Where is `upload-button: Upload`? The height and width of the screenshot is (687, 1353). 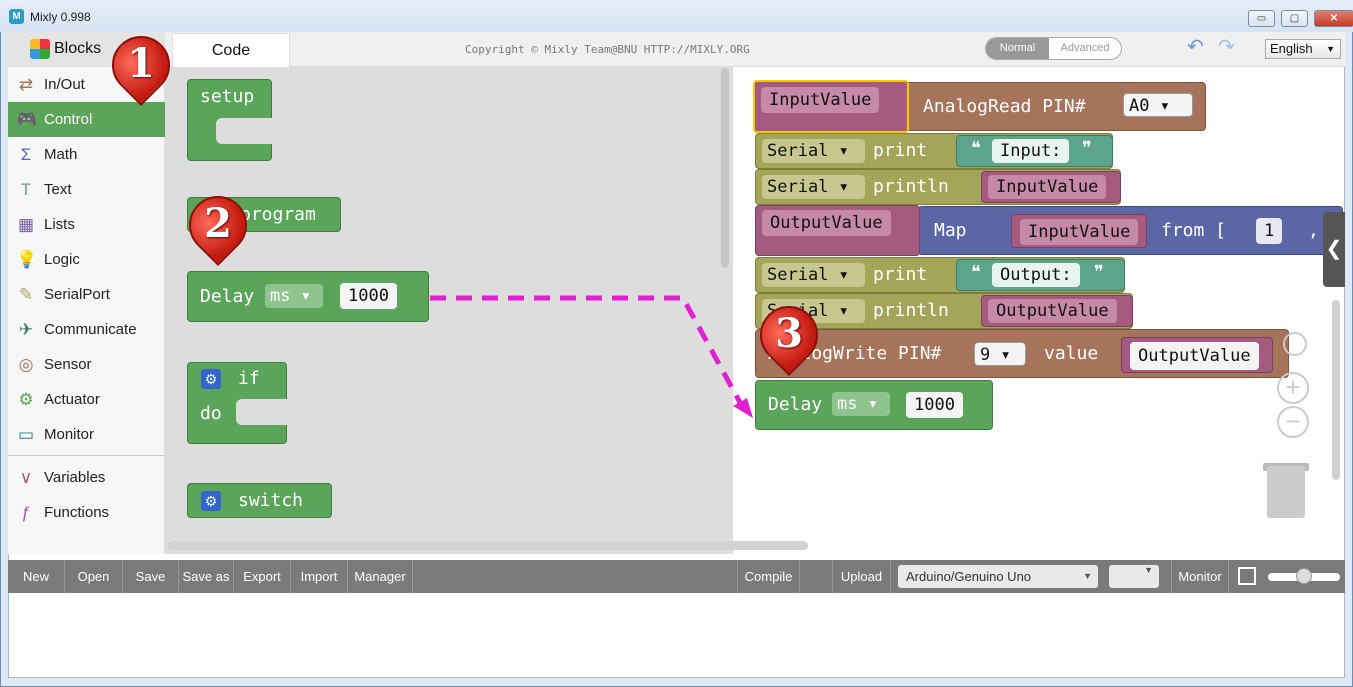 upload-button: Upload is located at coordinates (862, 576).